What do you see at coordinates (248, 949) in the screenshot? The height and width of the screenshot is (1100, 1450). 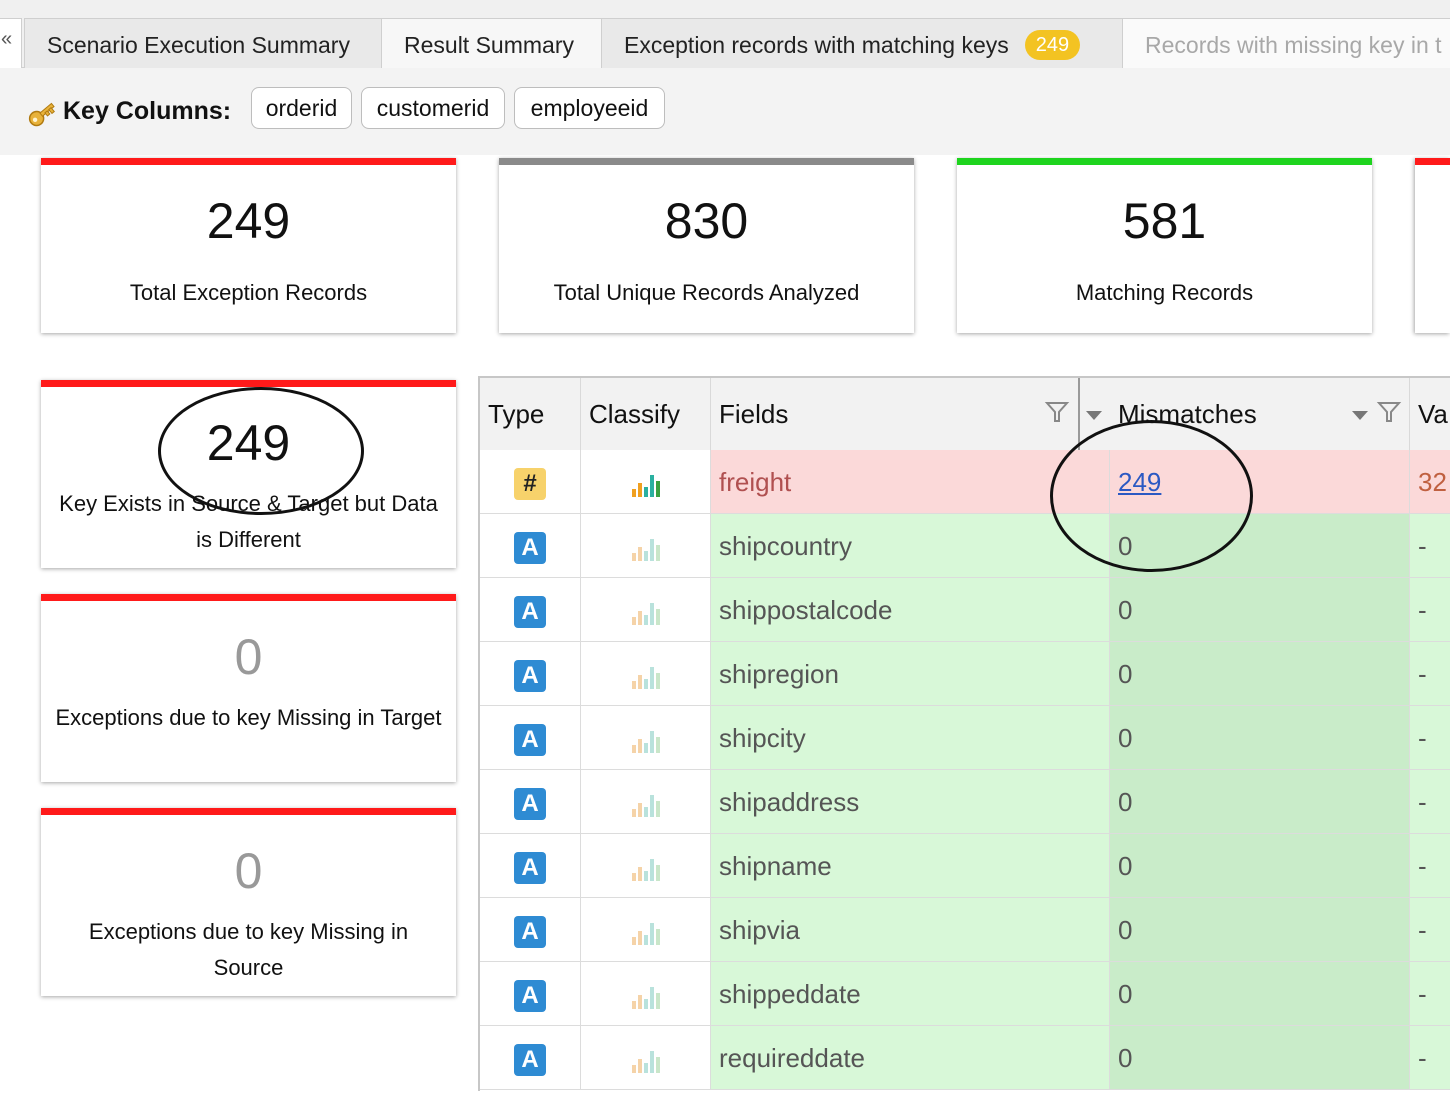 I see `stat-label: Exceptions due to key Missing in Source` at bounding box center [248, 949].